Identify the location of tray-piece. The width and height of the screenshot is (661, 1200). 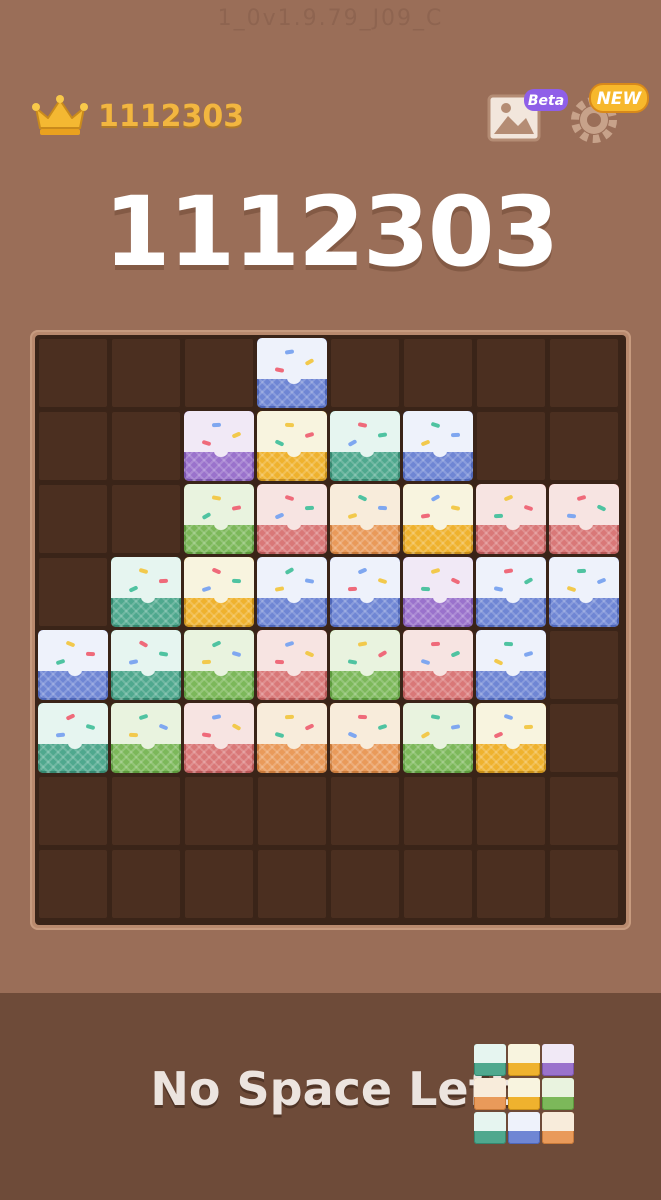
(526, 1096).